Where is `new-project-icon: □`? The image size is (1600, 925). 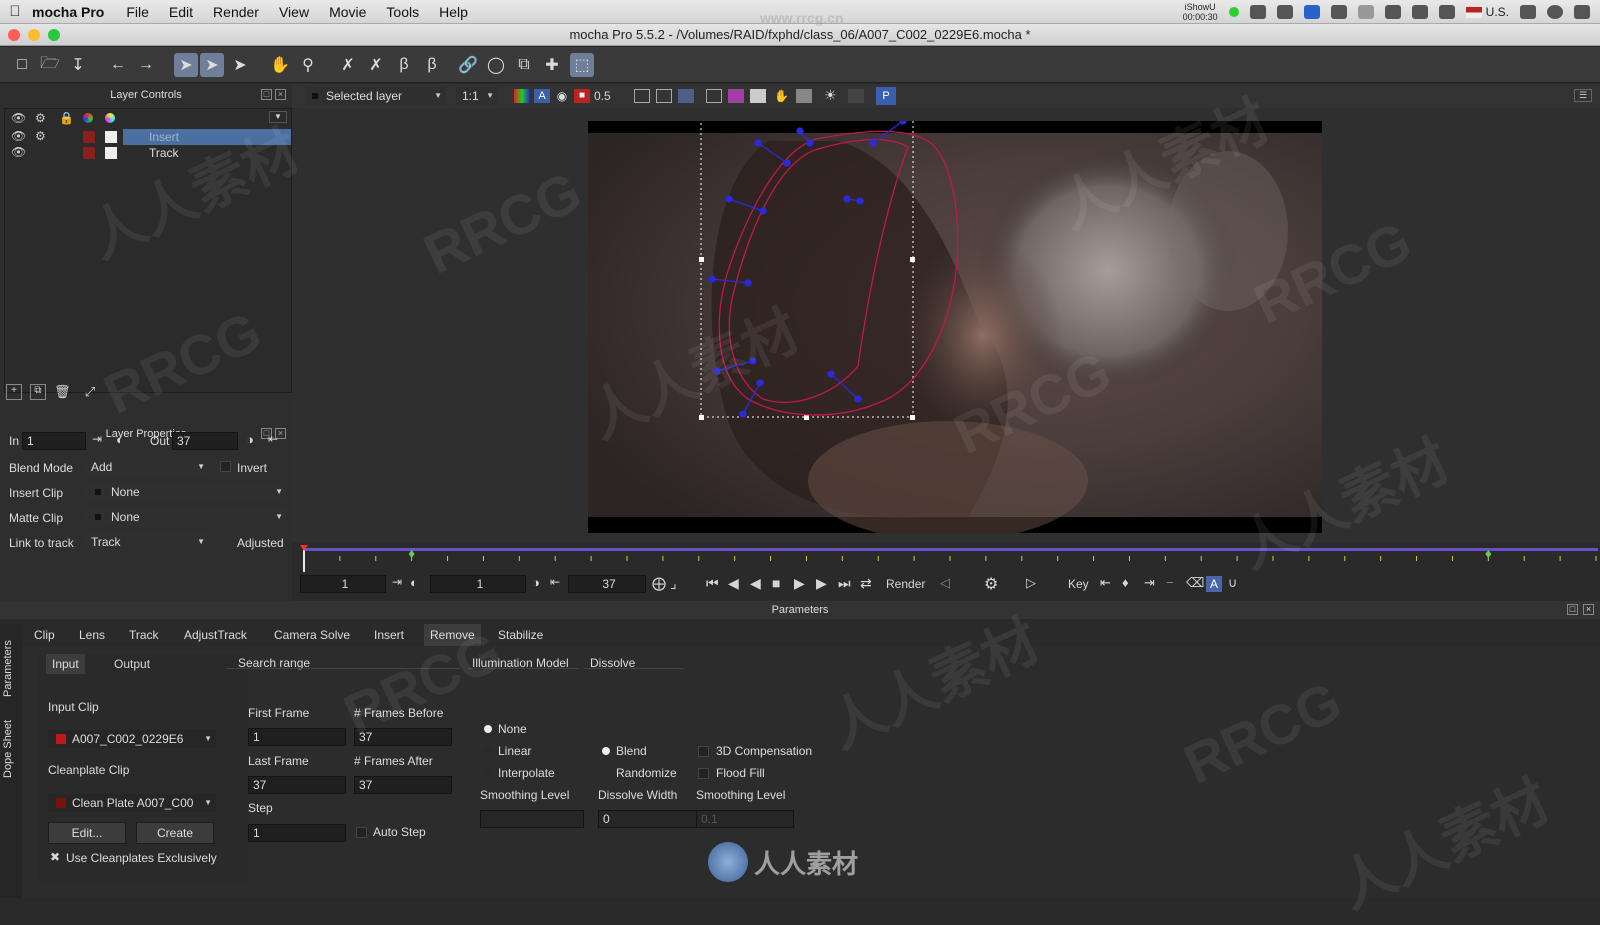
new-project-icon: □ is located at coordinates (22, 65).